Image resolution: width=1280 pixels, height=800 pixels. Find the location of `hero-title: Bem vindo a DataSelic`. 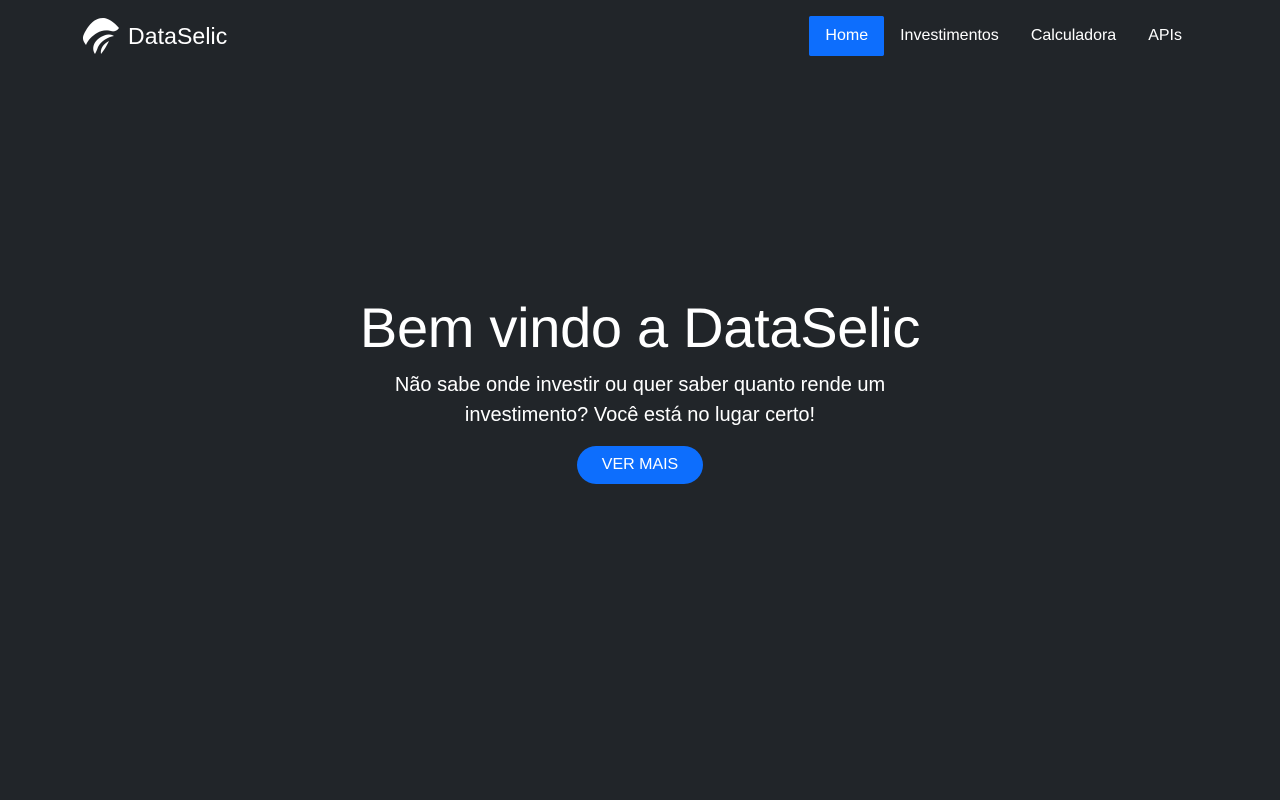

hero-title: Bem vindo a DataSelic is located at coordinates (640, 327).